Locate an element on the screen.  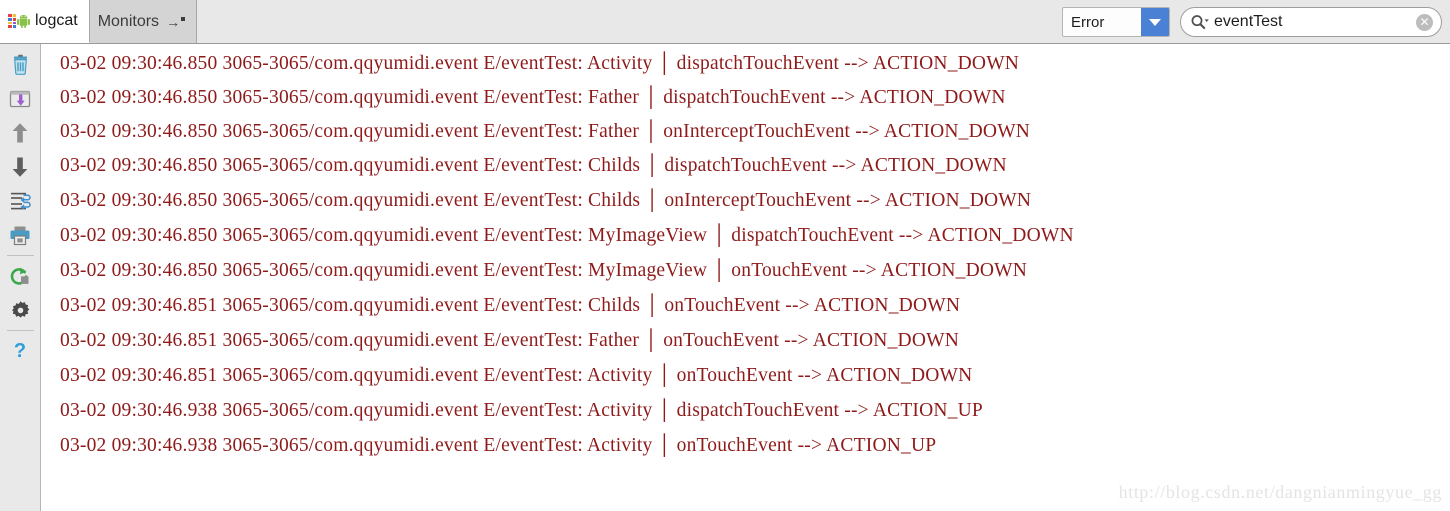
clear-logcat-button is located at coordinates (20, 65).